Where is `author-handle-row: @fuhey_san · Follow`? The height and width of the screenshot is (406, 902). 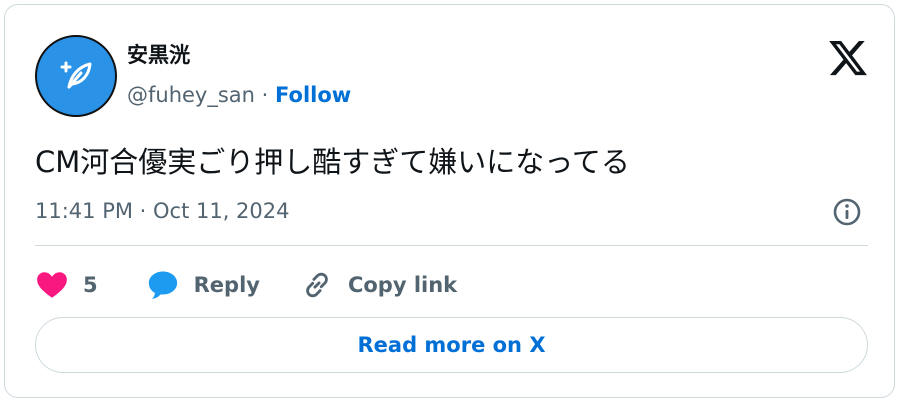
author-handle-row: @fuhey_san · Follow is located at coordinates (239, 95).